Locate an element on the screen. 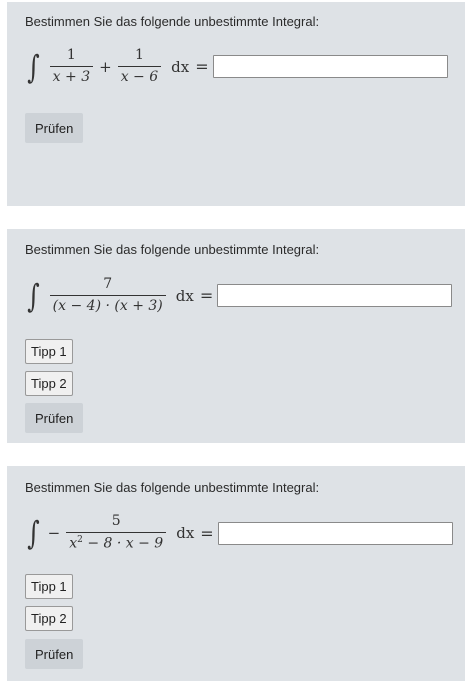 This screenshot has width=465, height=685. fraction-1: 5 x2 − 8 · x − 9 is located at coordinates (116, 533).